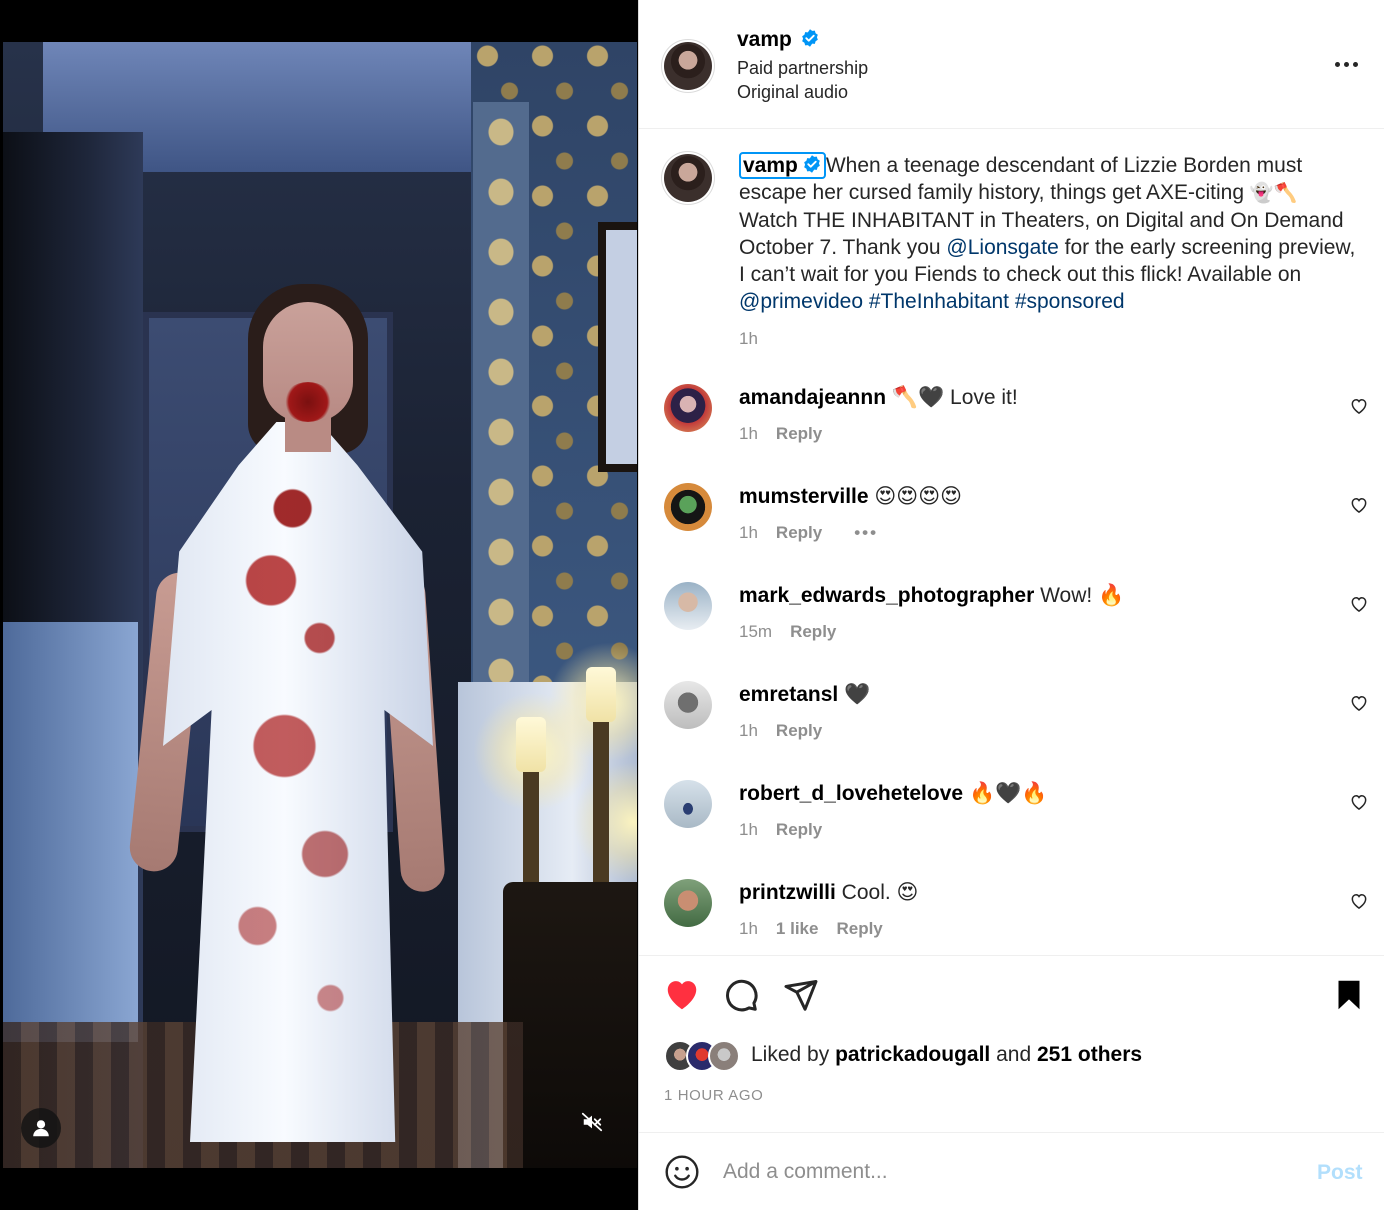 The image size is (1384, 1210). What do you see at coordinates (1089, 1054) in the screenshot?
I see `others-count: 251 others` at bounding box center [1089, 1054].